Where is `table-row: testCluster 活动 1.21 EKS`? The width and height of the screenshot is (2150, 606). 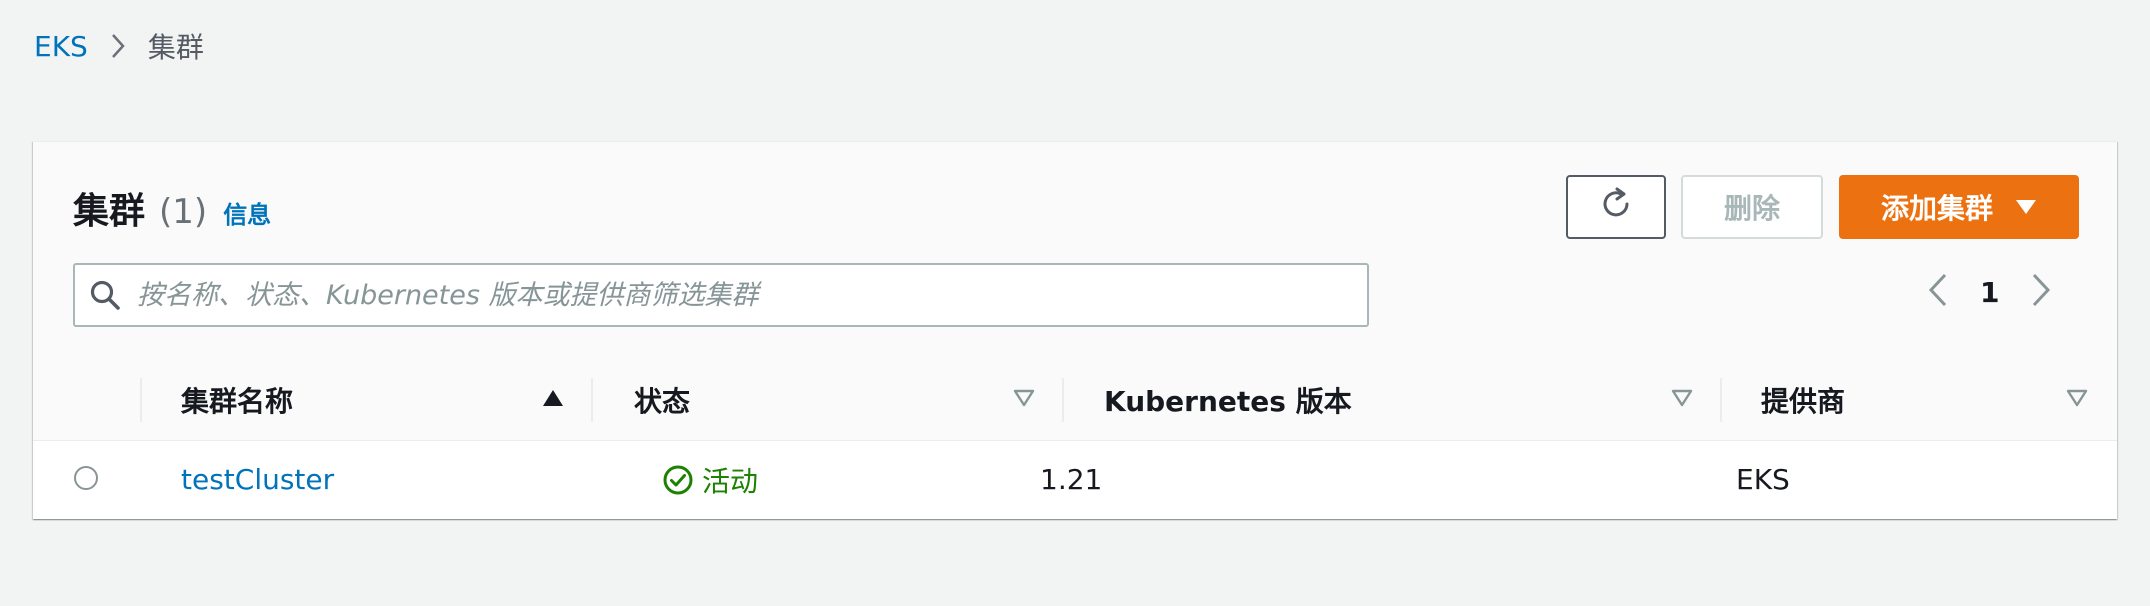
table-row: testCluster 活动 1.21 EKS is located at coordinates (1075, 479).